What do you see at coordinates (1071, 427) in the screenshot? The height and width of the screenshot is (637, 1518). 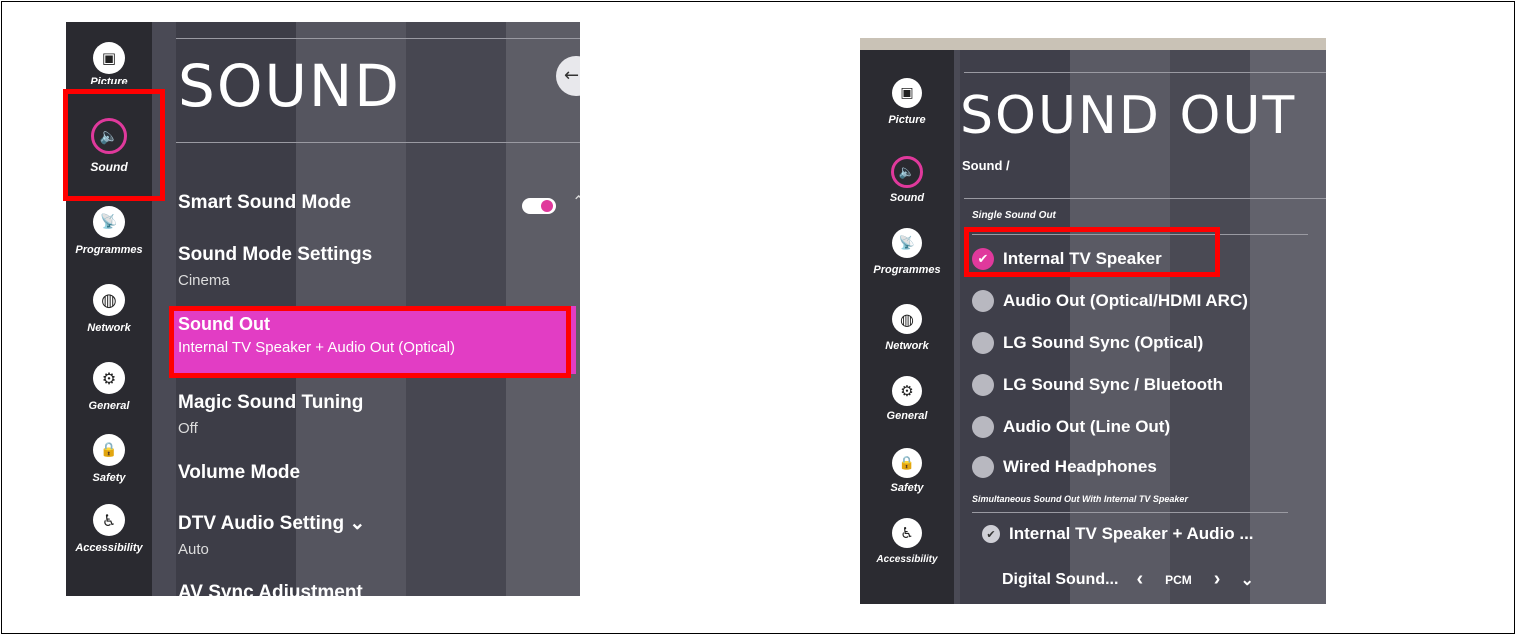 I see `option-audio-out-line-out: Audio Out (Line Out)` at bounding box center [1071, 427].